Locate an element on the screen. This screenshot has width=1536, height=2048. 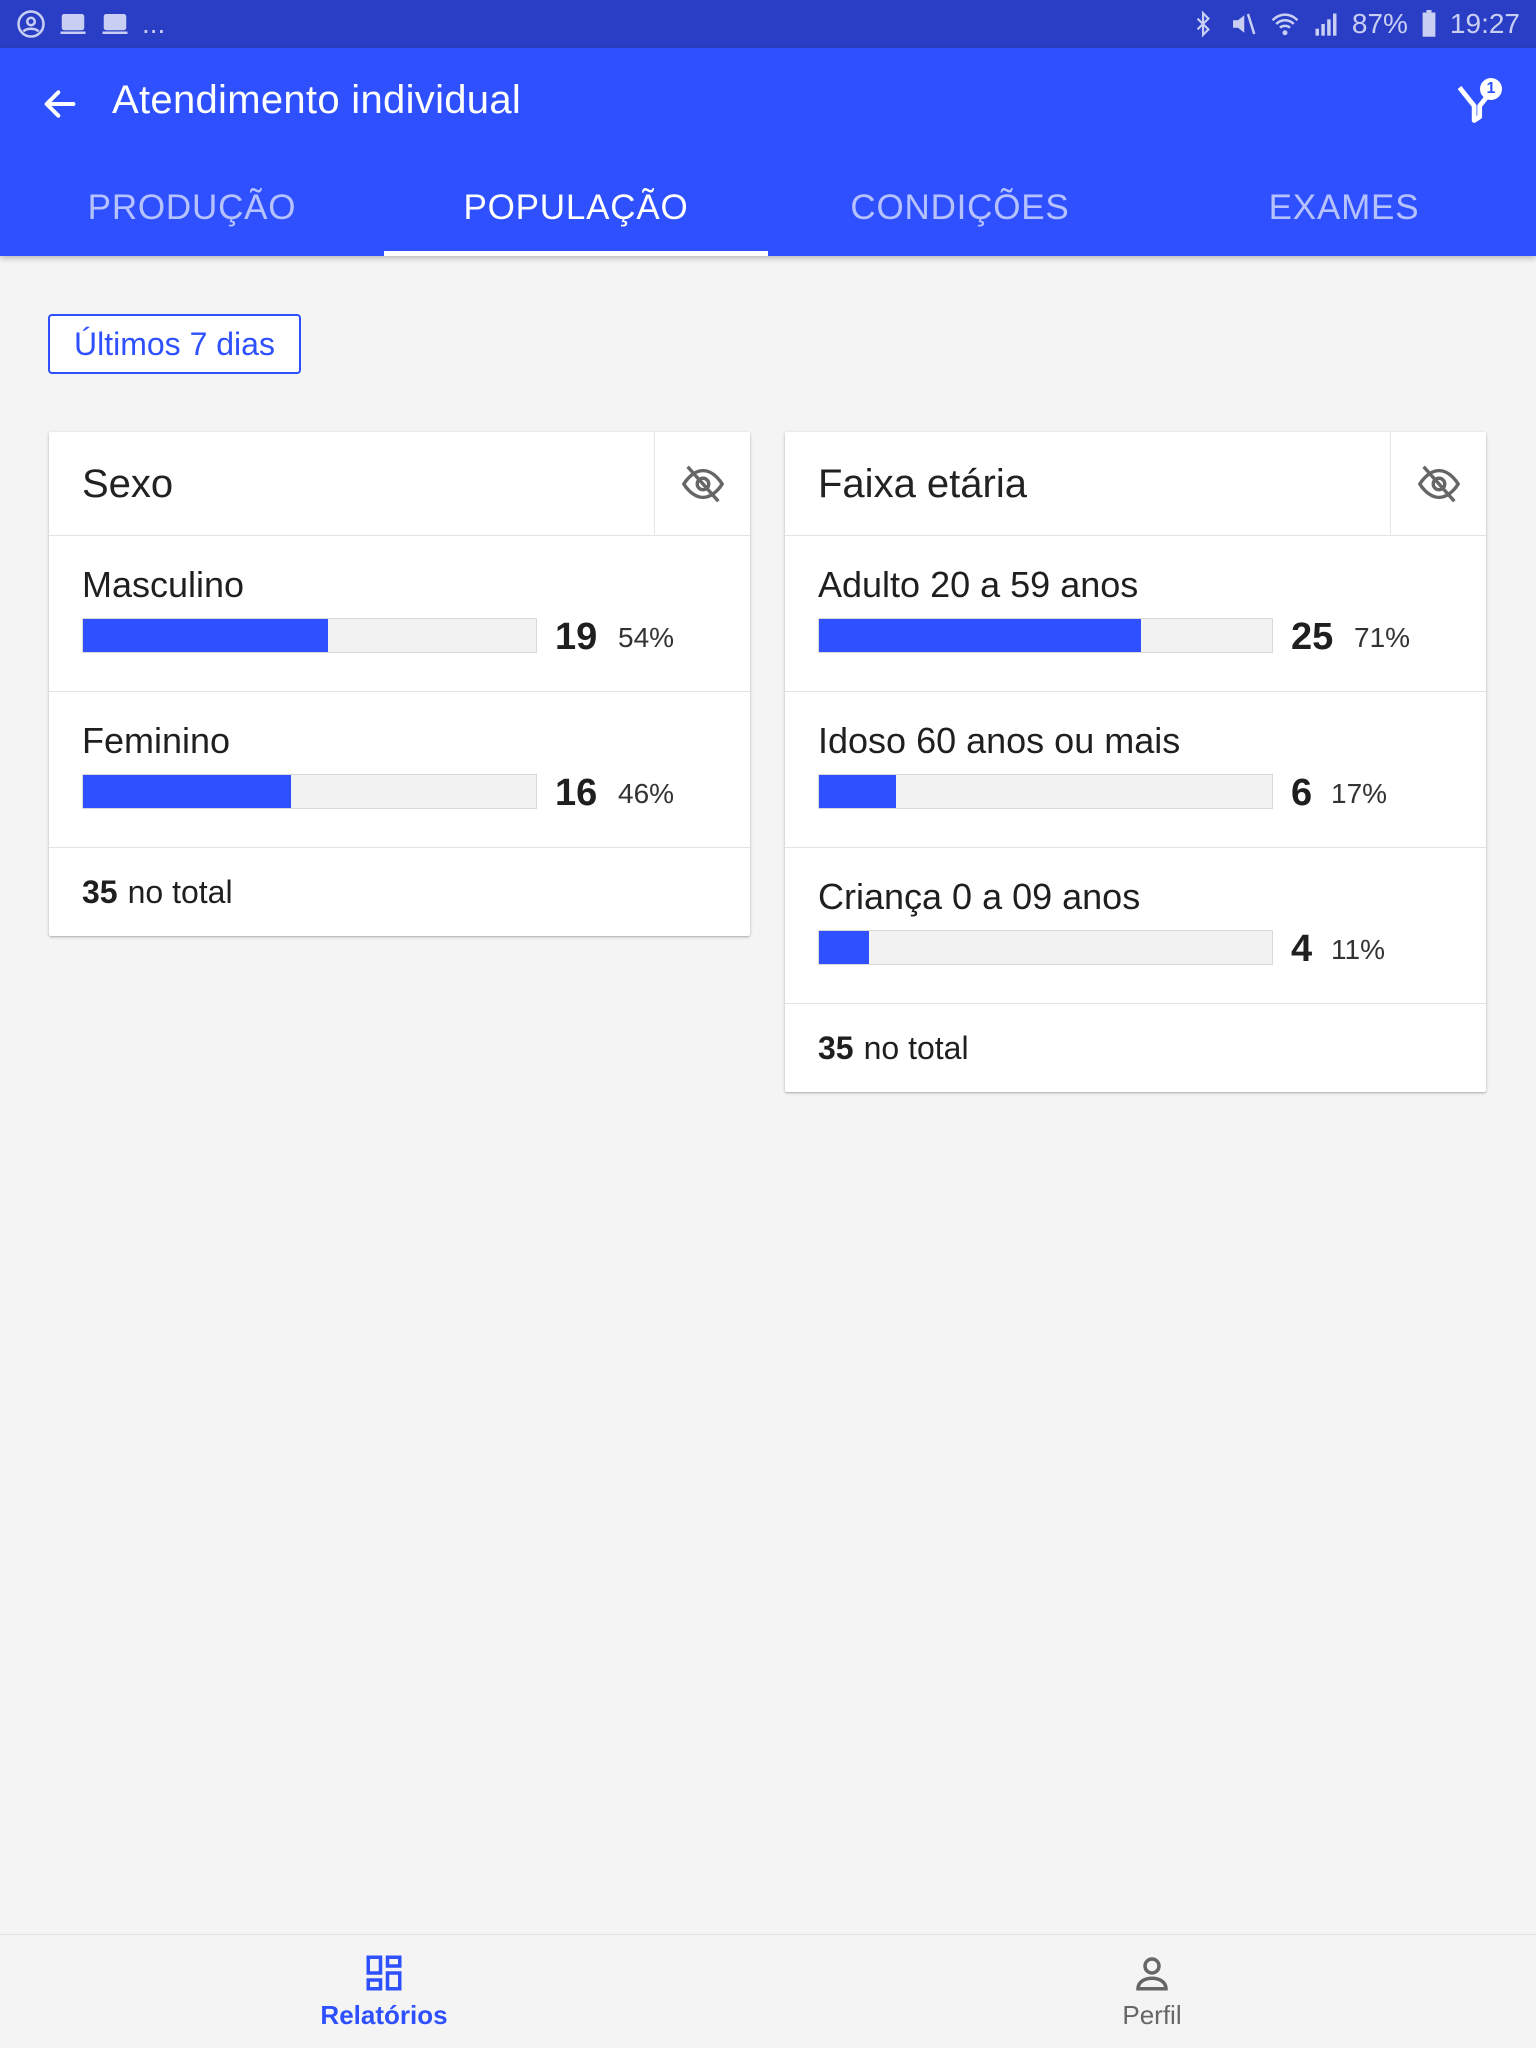
faixa-row-idoso: Idoso 60 anos ou mais 6 17% is located at coordinates (1135, 770).